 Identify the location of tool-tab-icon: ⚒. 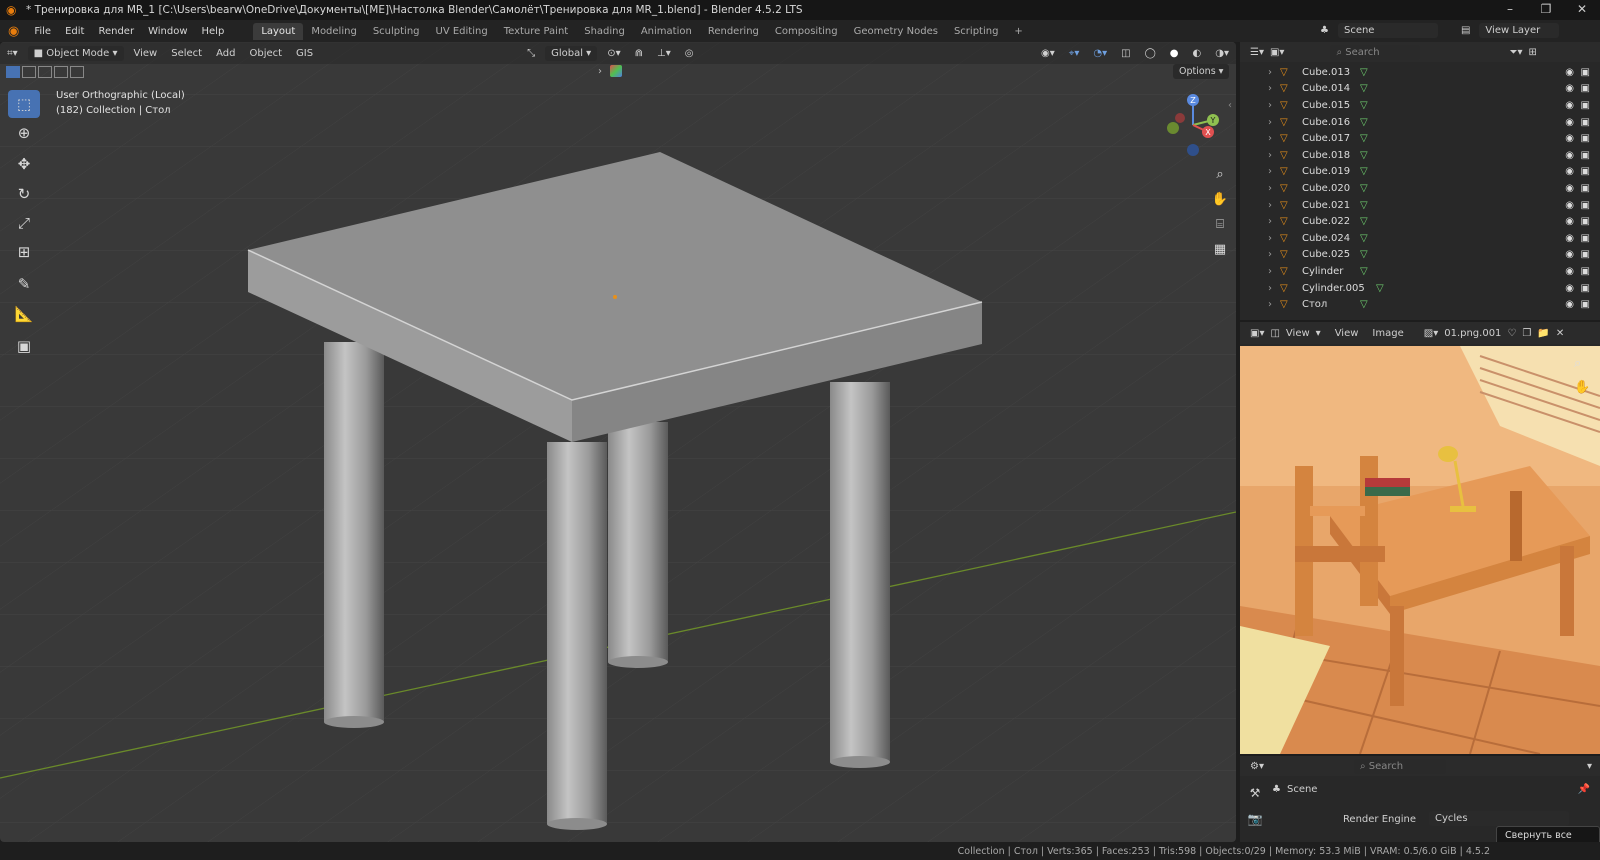
(1255, 793).